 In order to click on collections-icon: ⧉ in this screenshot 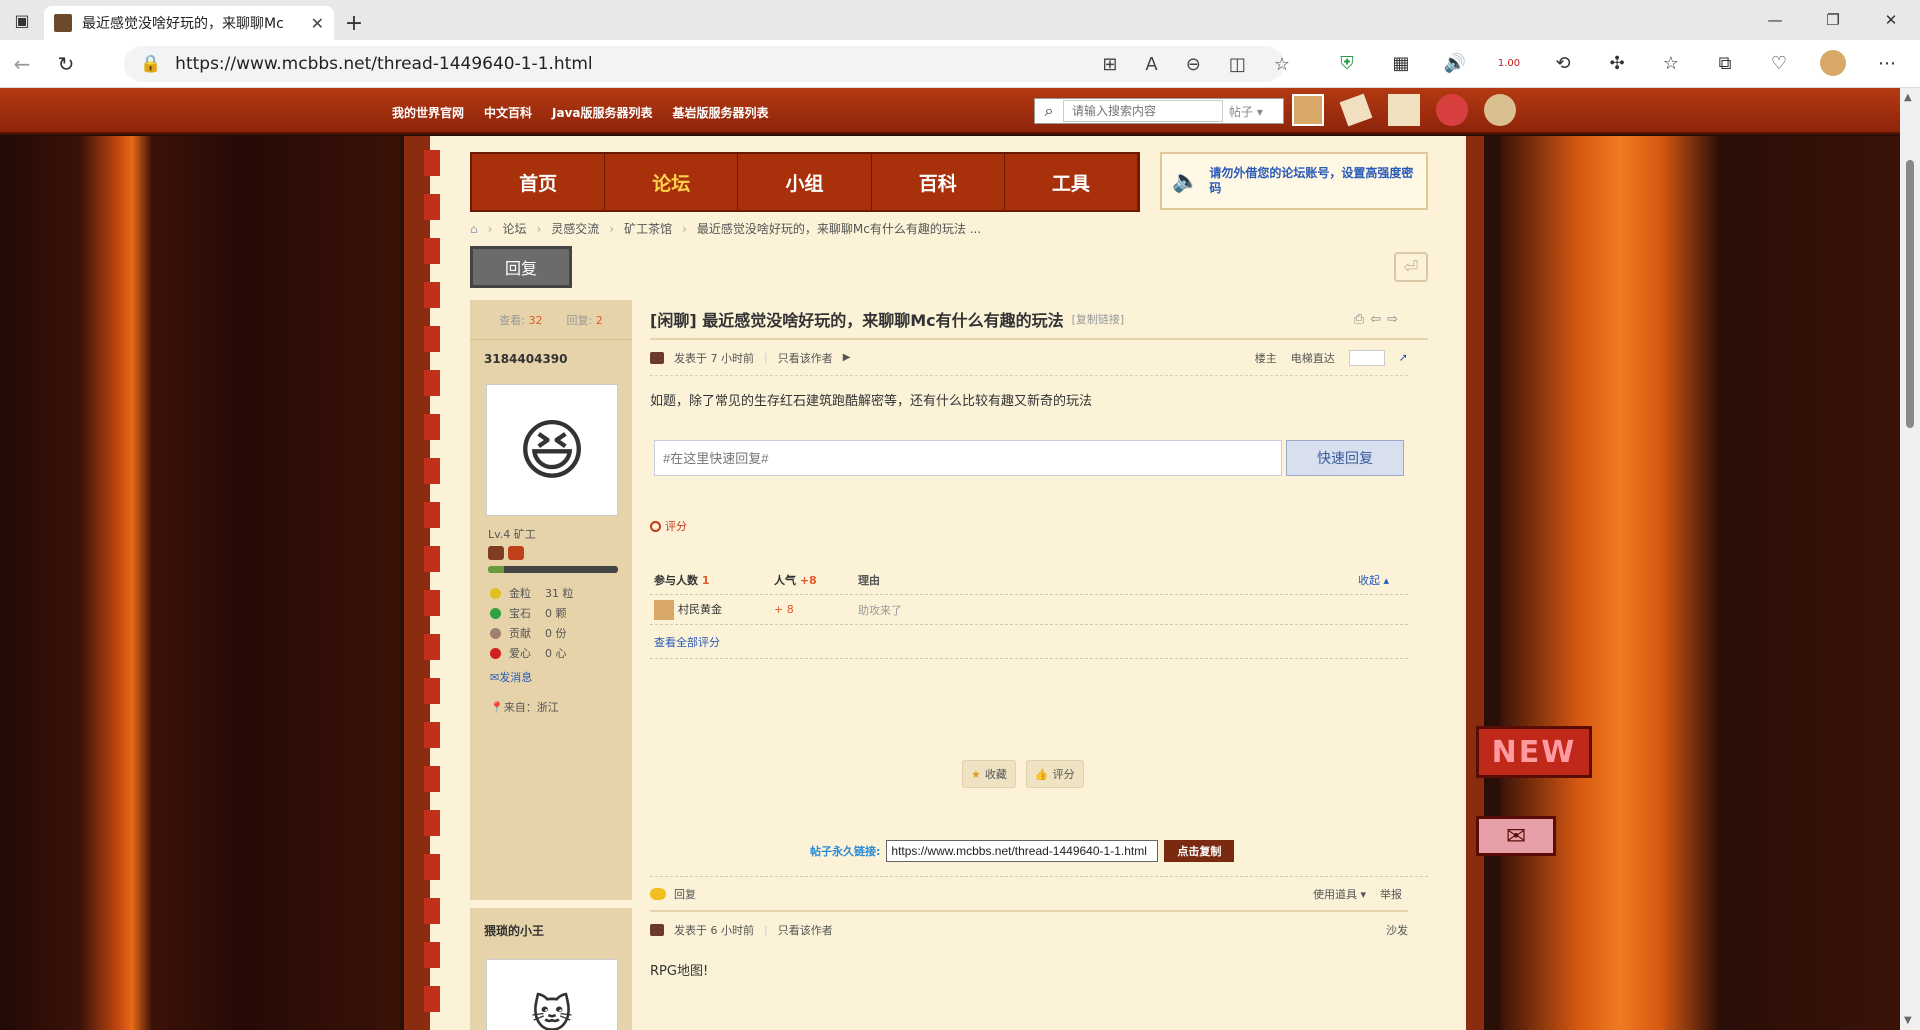, I will do `click(1725, 63)`.